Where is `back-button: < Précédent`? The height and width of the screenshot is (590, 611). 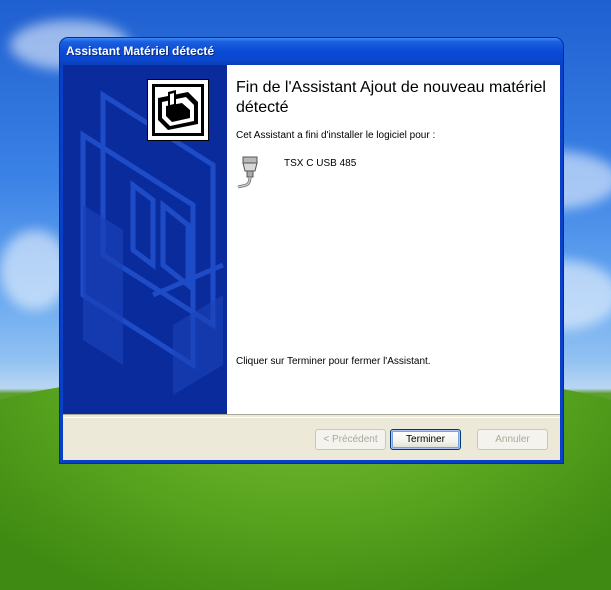
back-button: < Précédent is located at coordinates (350, 439).